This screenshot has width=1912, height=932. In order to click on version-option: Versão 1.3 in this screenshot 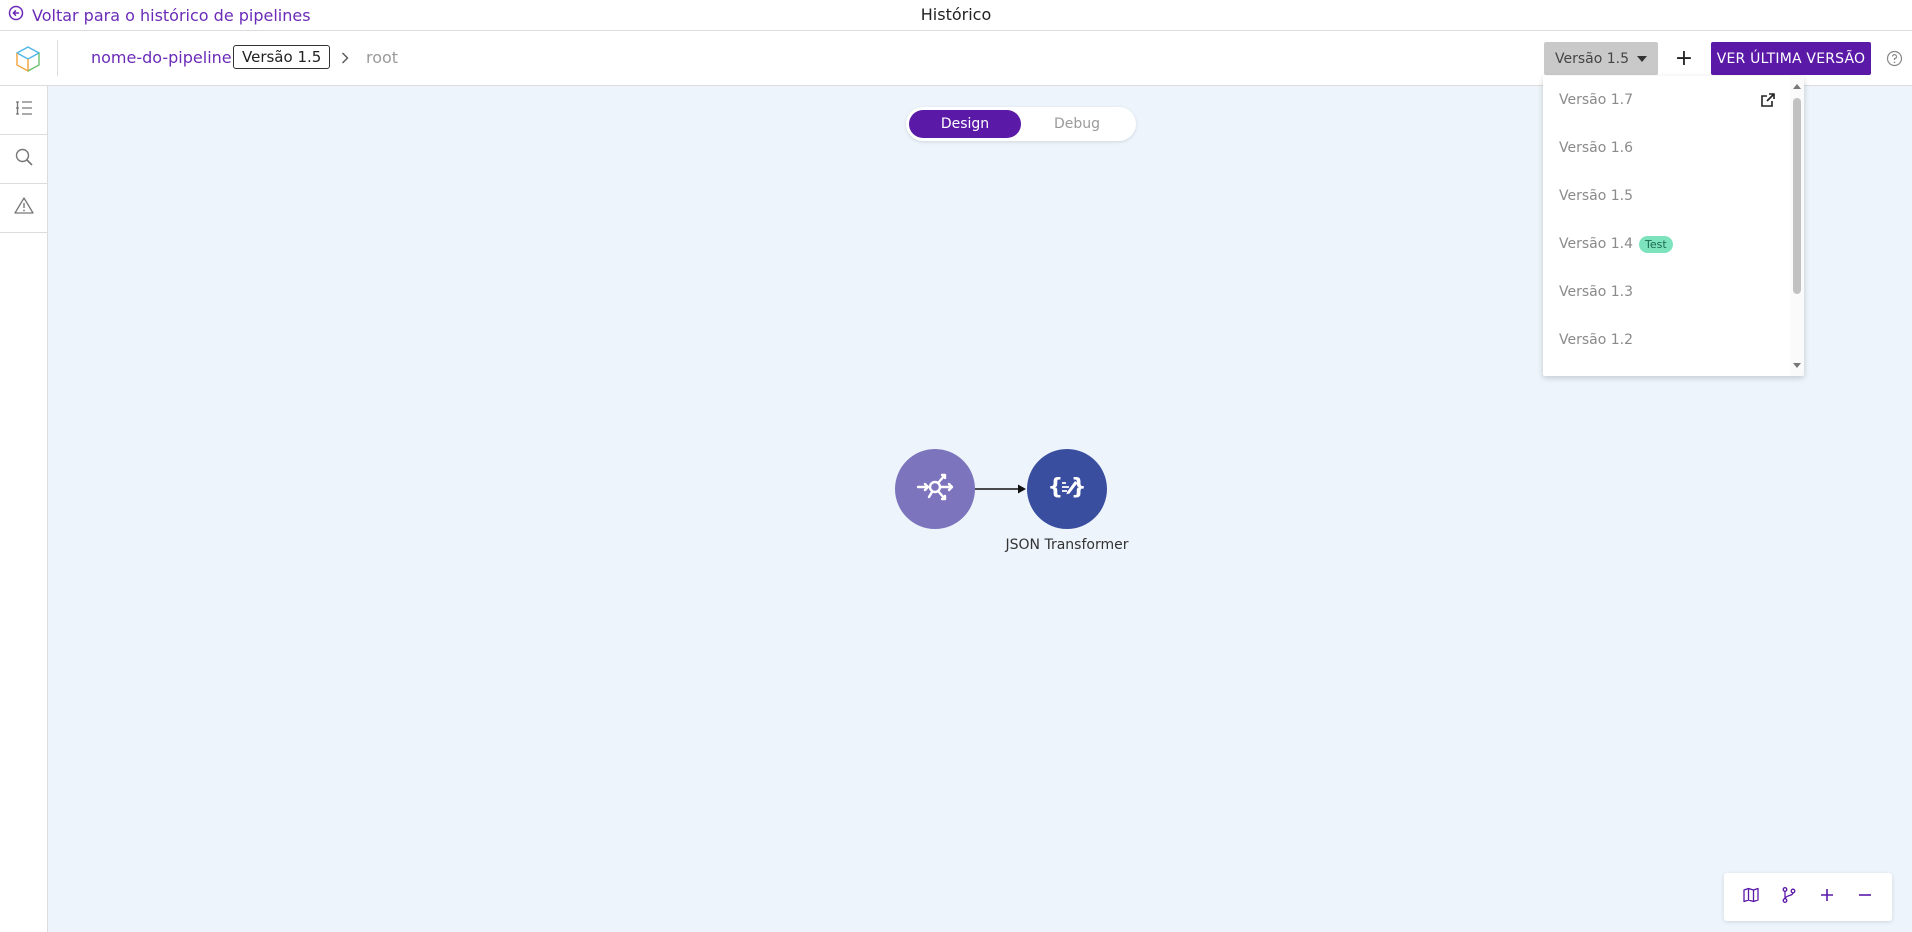, I will do `click(1666, 292)`.